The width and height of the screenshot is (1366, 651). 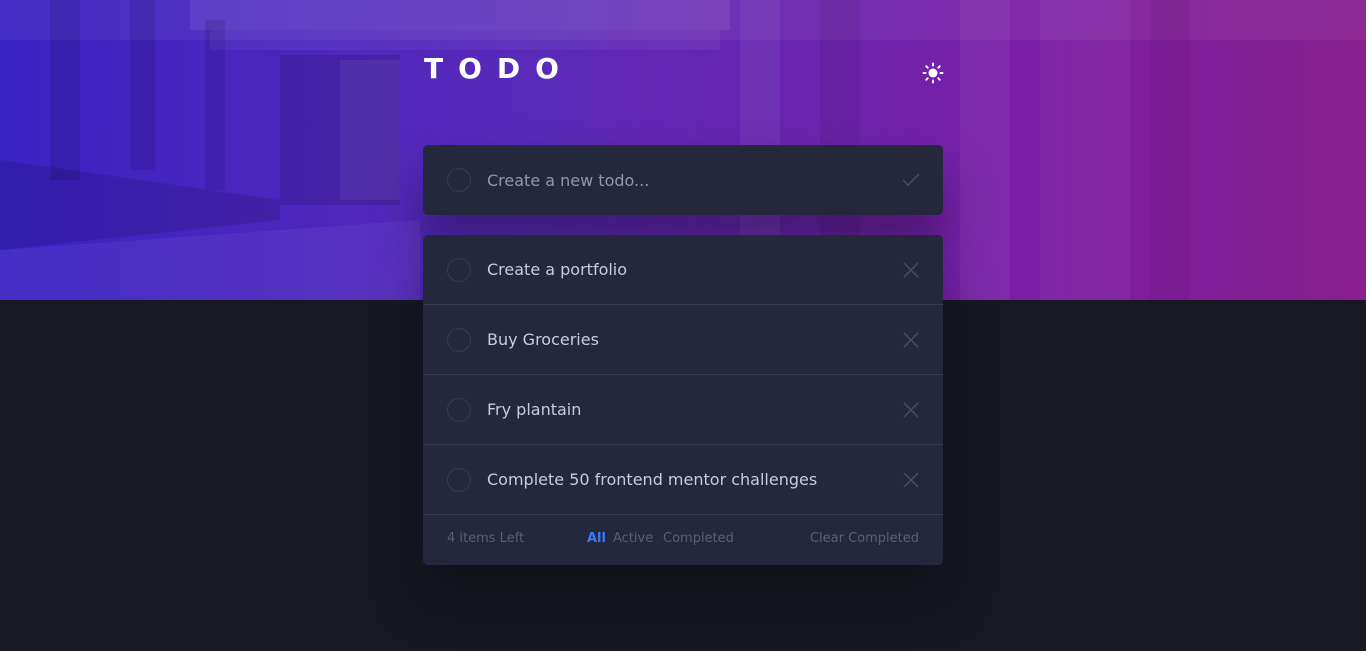 I want to click on theme-toggle-button, so click(x=933, y=73).